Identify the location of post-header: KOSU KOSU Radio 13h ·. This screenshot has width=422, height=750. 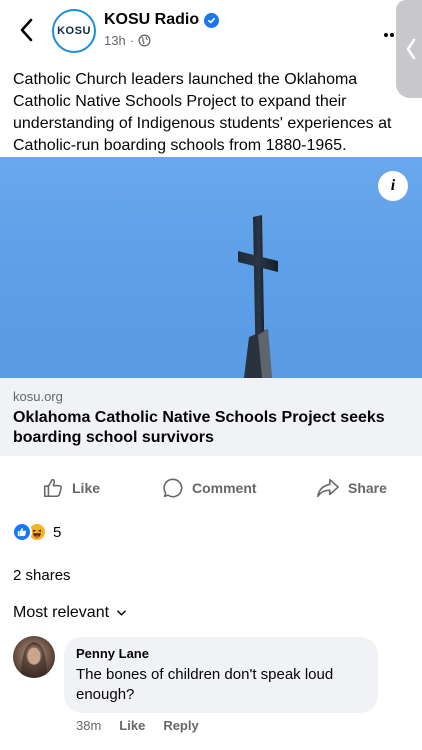
(211, 49).